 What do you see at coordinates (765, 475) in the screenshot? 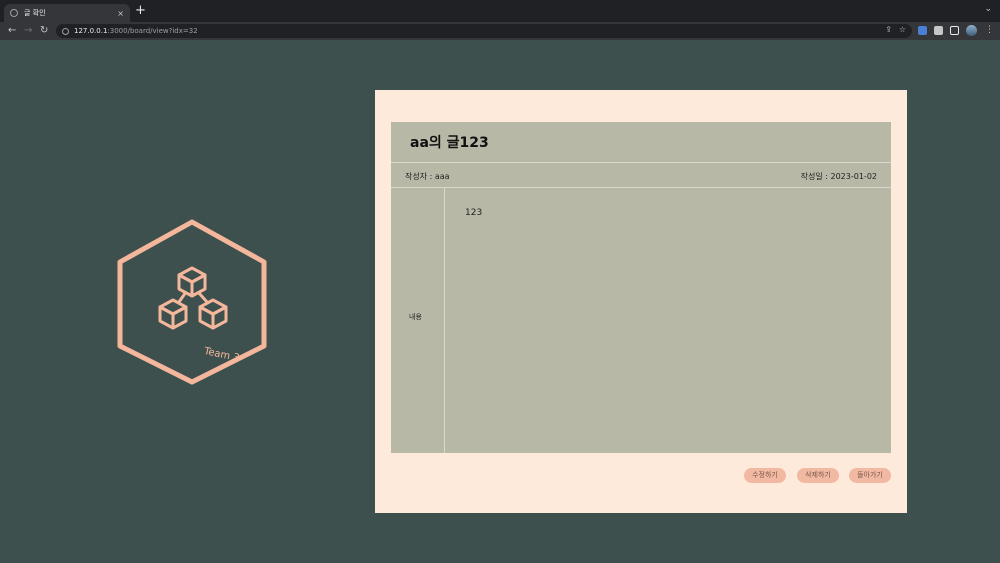
I see `edit-button: 수정하기` at bounding box center [765, 475].